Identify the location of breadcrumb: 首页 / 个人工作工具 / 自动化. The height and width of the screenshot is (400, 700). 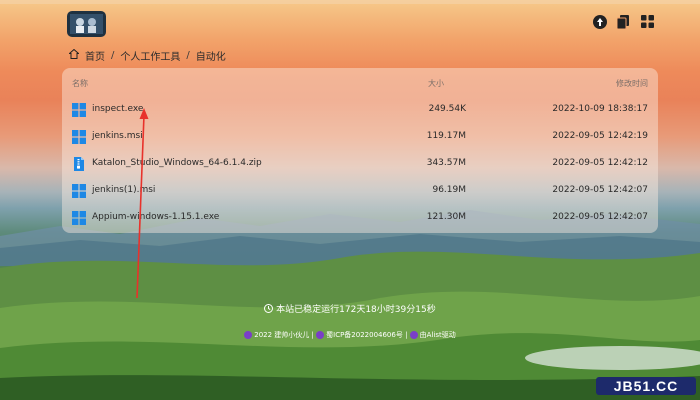
(147, 55).